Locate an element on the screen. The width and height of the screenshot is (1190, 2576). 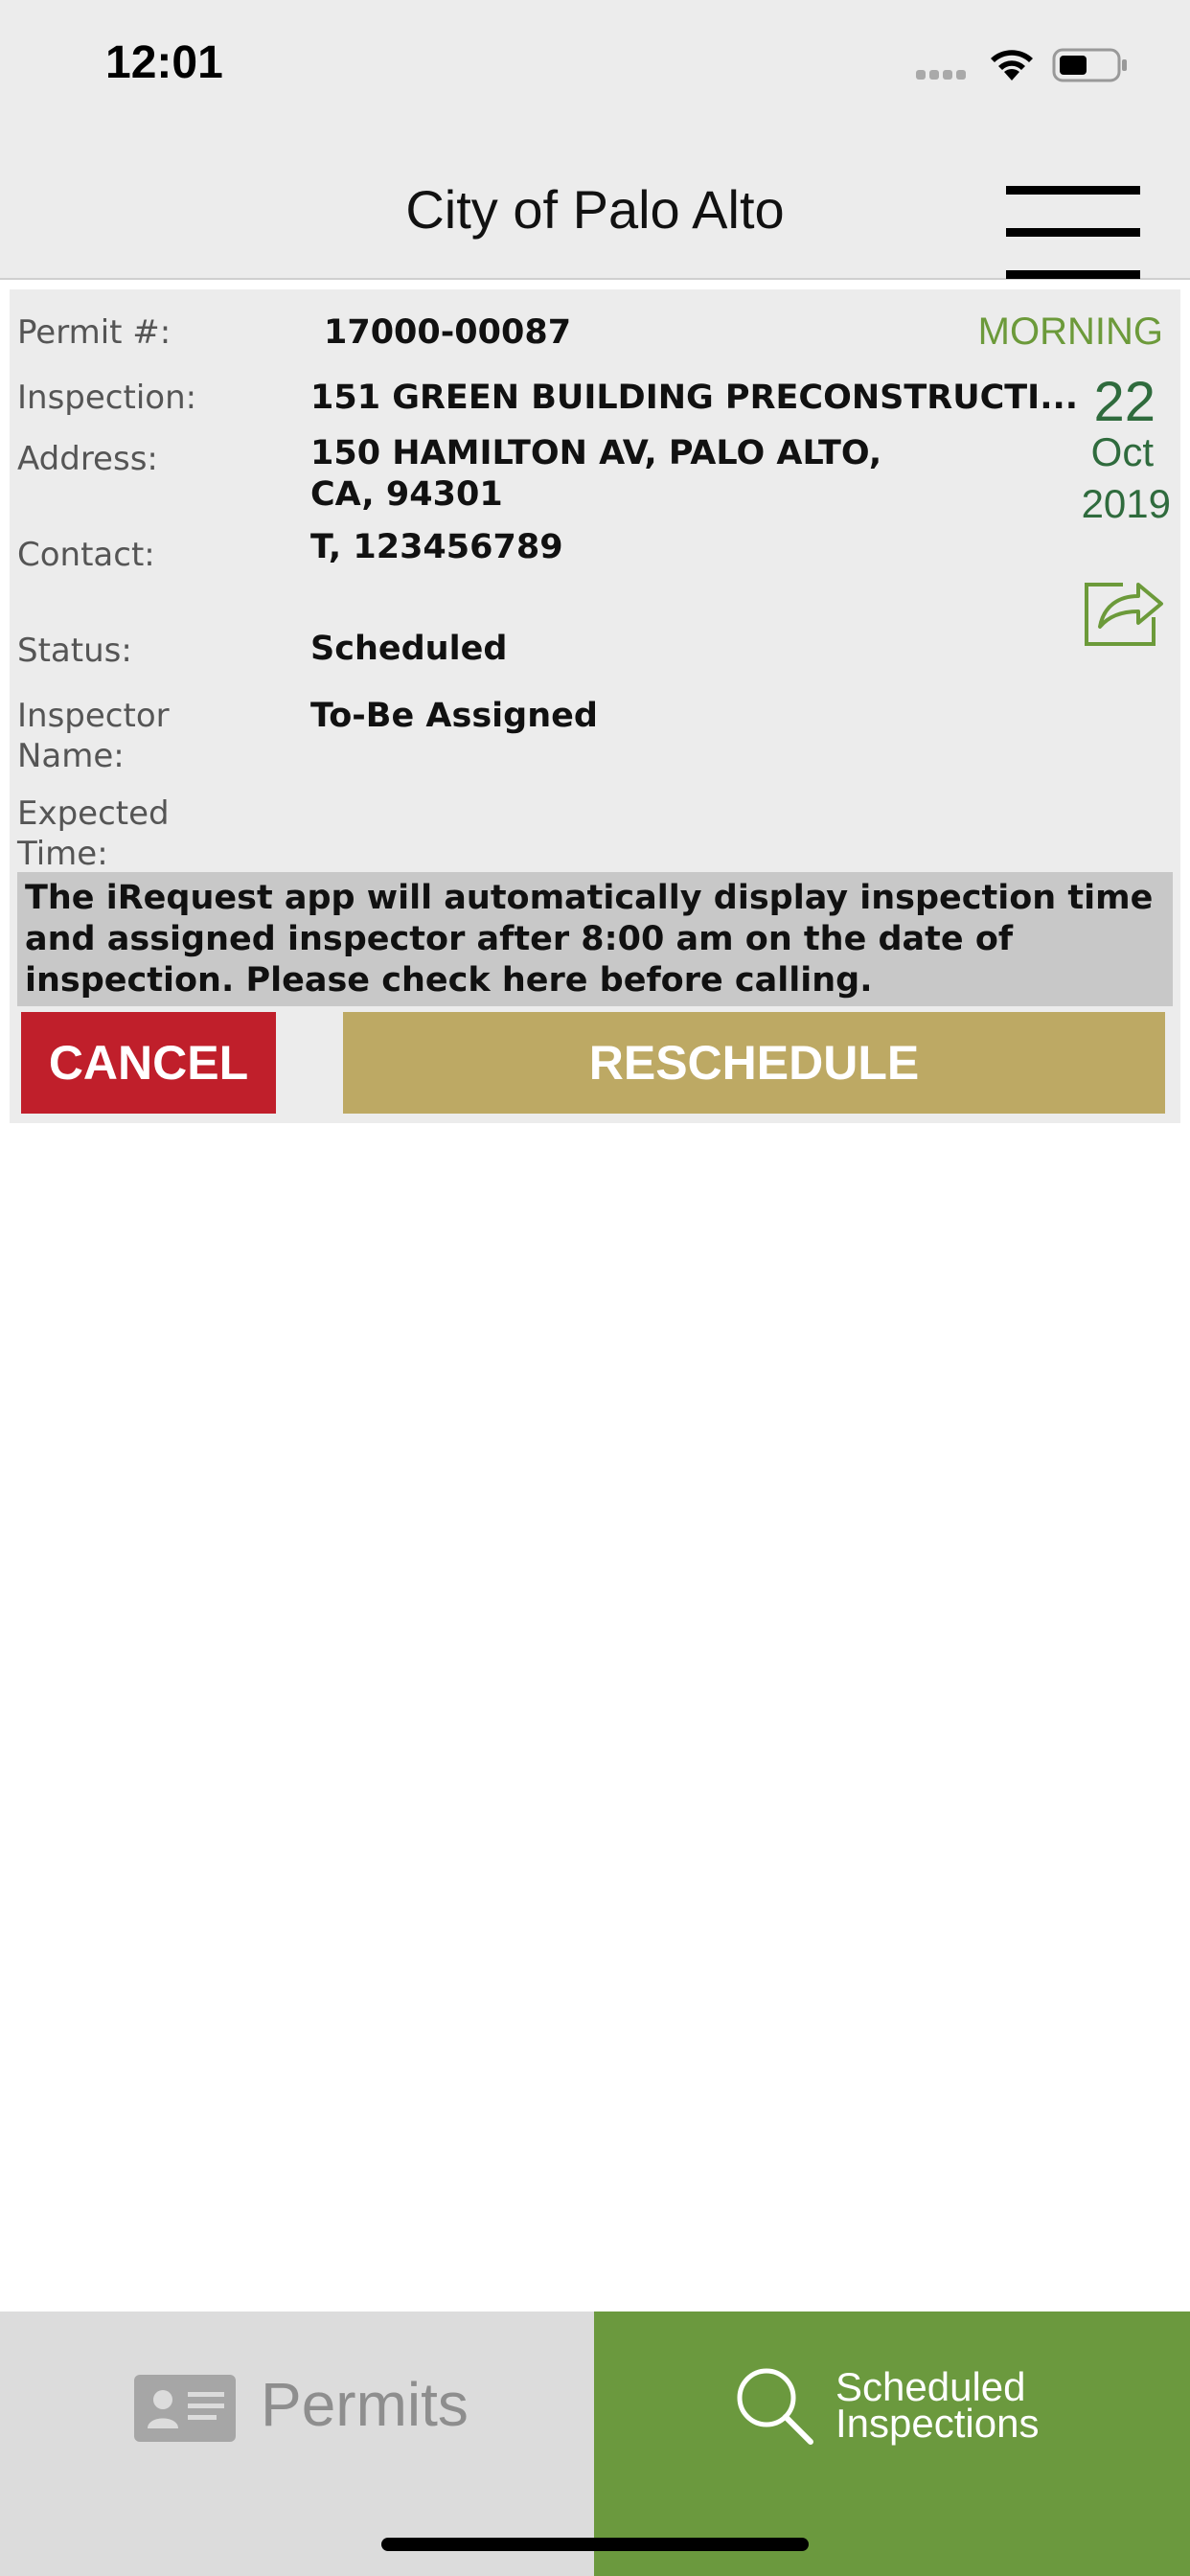
address-line2: CA, 94301 is located at coordinates (406, 494).